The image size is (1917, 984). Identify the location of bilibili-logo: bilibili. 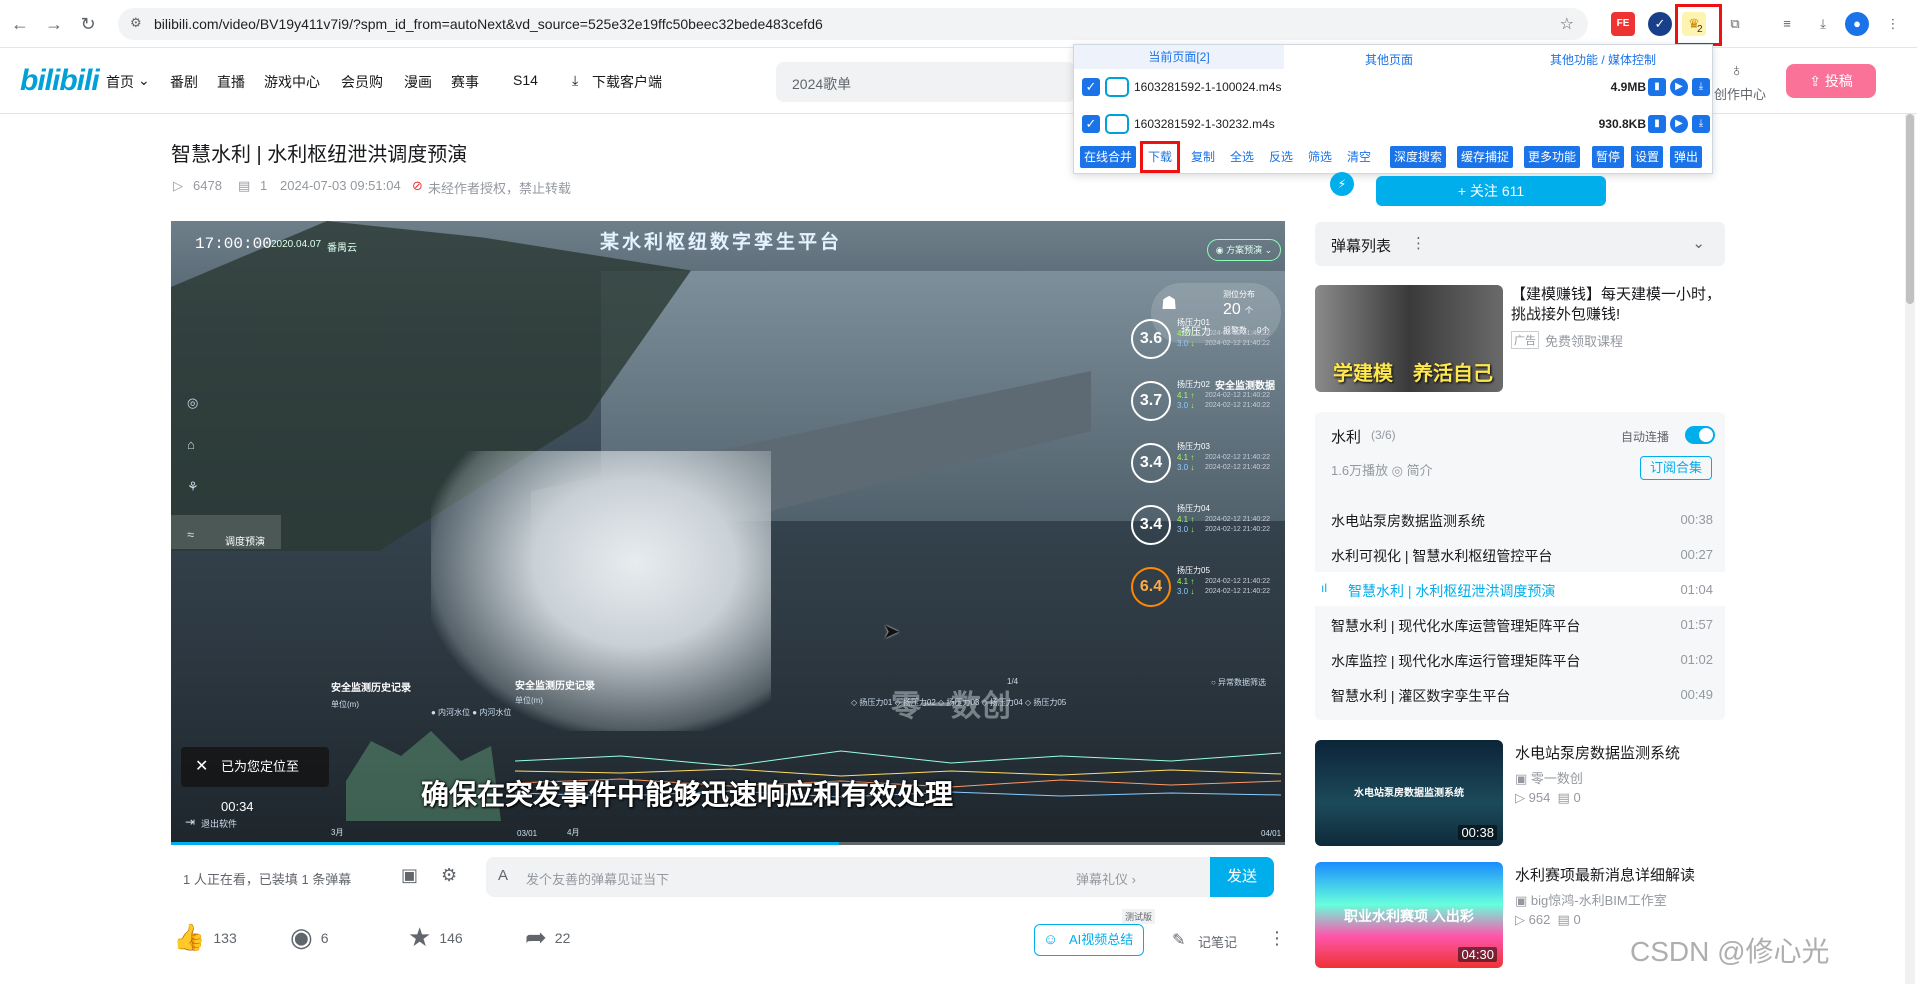
(60, 81).